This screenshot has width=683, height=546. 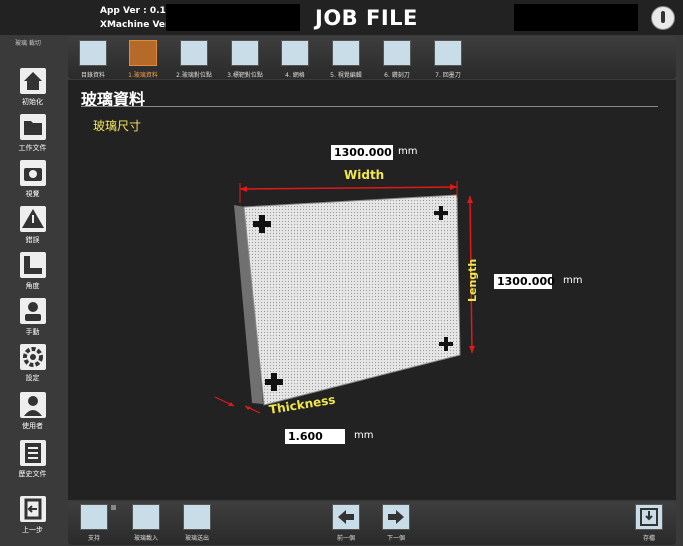 I want to click on power-button, so click(x=663, y=18).